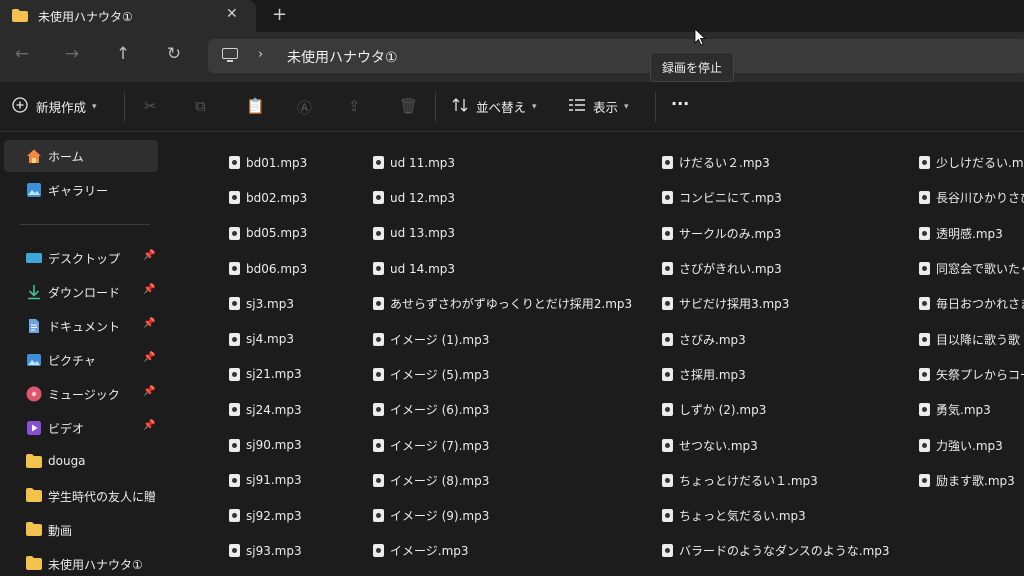  Describe the element at coordinates (279, 14) in the screenshot. I see `new-tab-button: +` at that location.